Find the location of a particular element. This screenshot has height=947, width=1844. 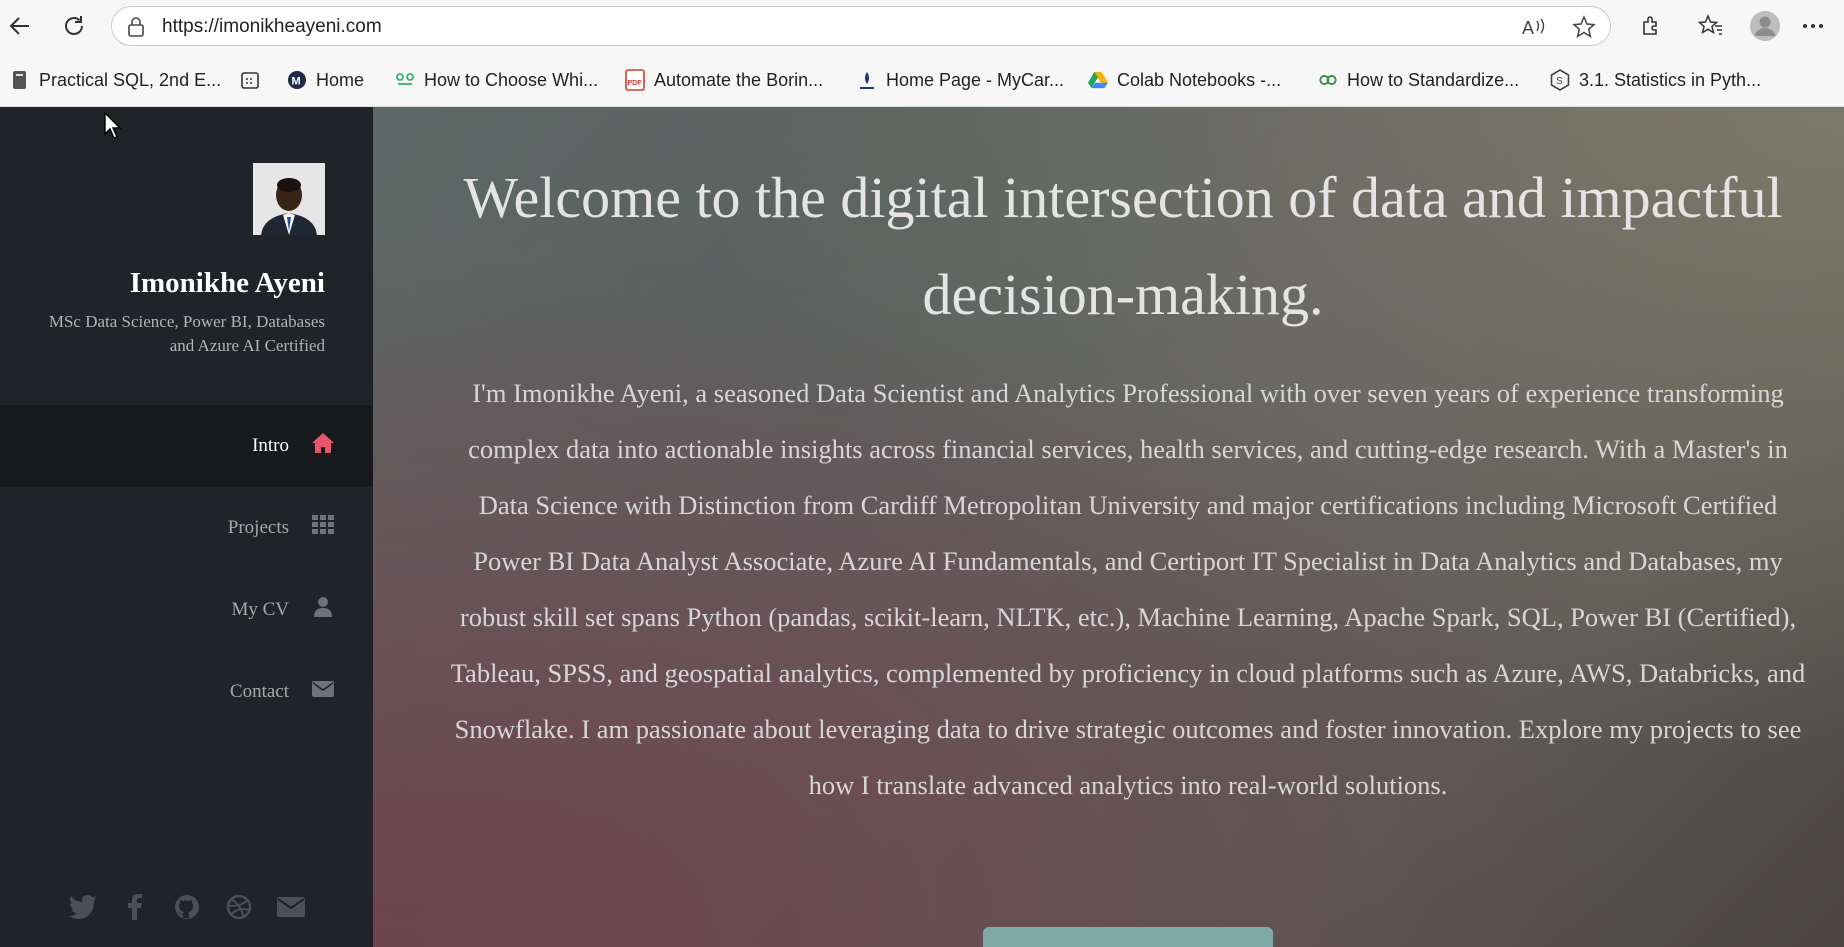

dribbble-icon is located at coordinates (239, 907).